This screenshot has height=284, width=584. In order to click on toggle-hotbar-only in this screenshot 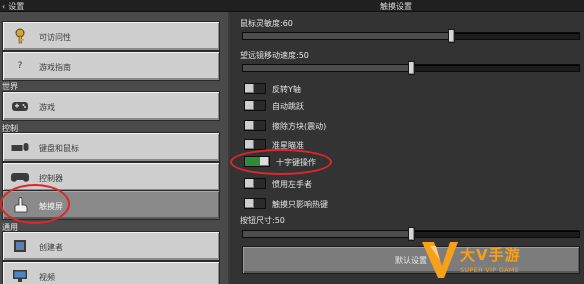, I will do `click(255, 203)`.